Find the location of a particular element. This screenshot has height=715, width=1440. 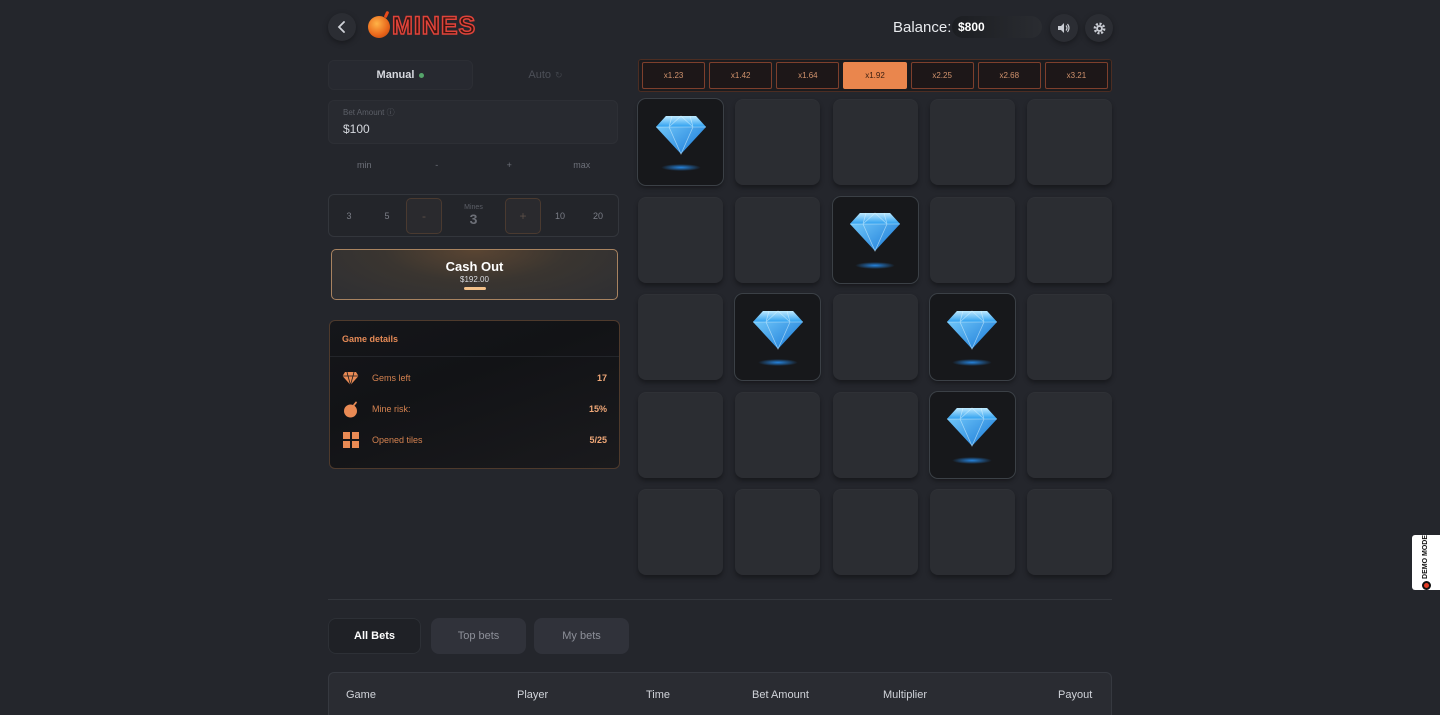

bet-min-button: min is located at coordinates (364, 165).